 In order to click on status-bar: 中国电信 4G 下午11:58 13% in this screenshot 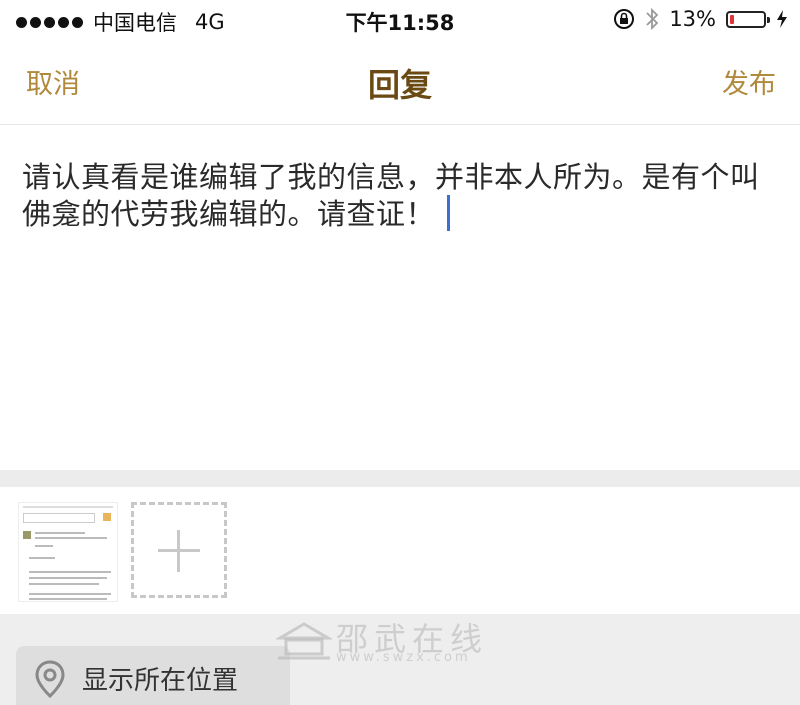, I will do `click(400, 20)`.